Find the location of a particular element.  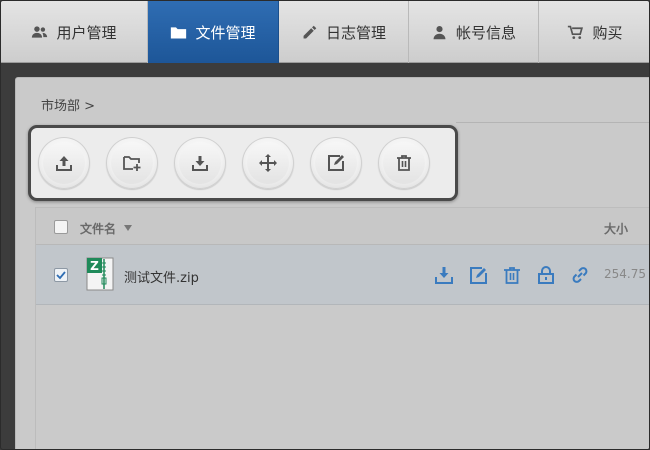

nav-tab-label: 用户管理 is located at coordinates (86, 32).